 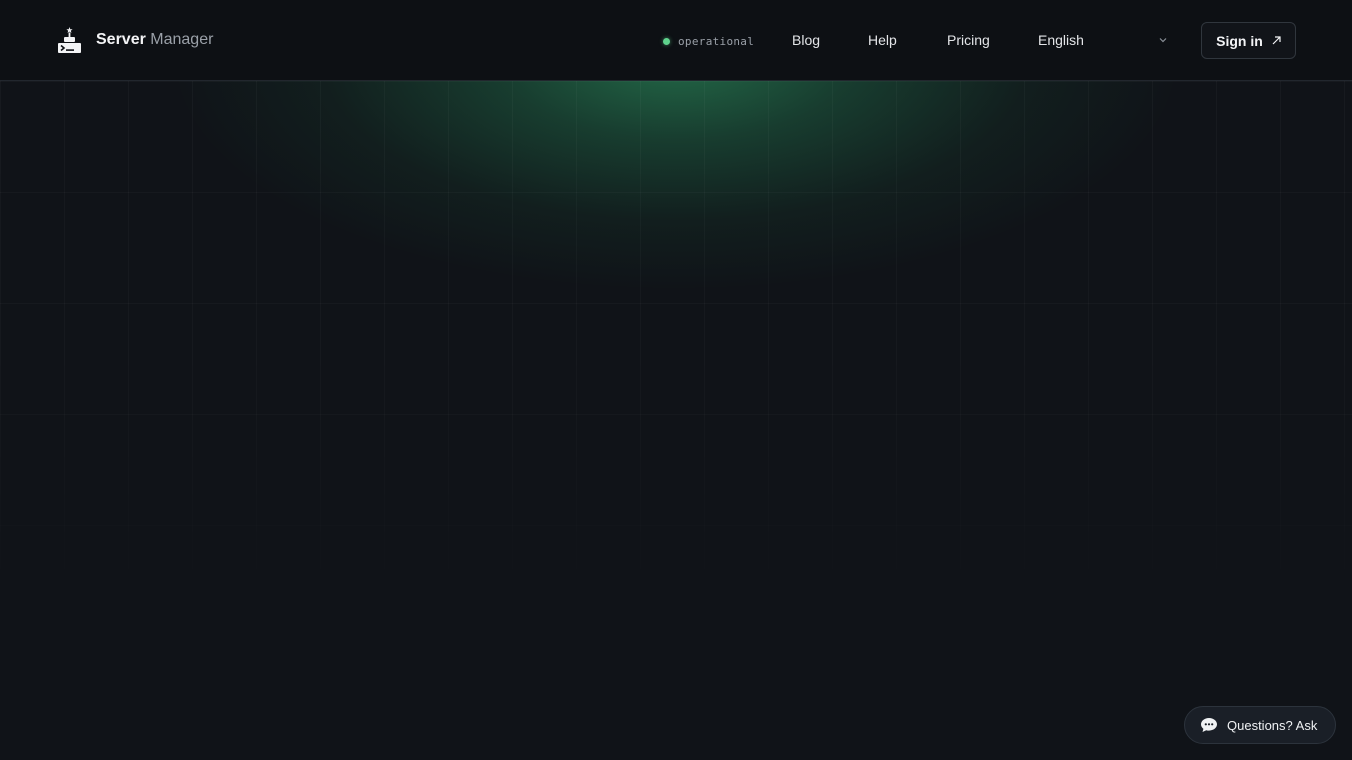 What do you see at coordinates (882, 40) in the screenshot?
I see `nav-help-link: Help` at bounding box center [882, 40].